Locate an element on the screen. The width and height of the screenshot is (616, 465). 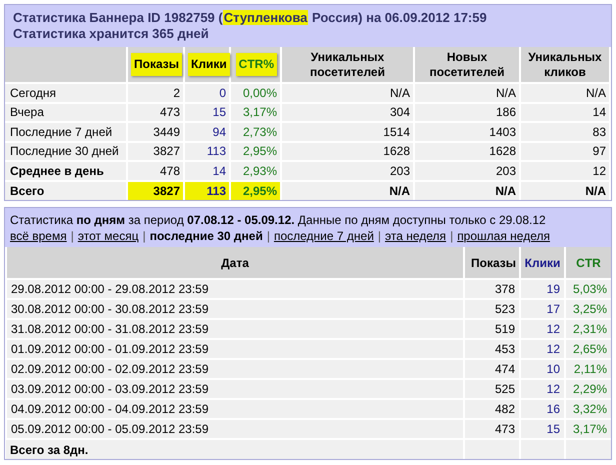
period-link: всё время is located at coordinates (38, 236).